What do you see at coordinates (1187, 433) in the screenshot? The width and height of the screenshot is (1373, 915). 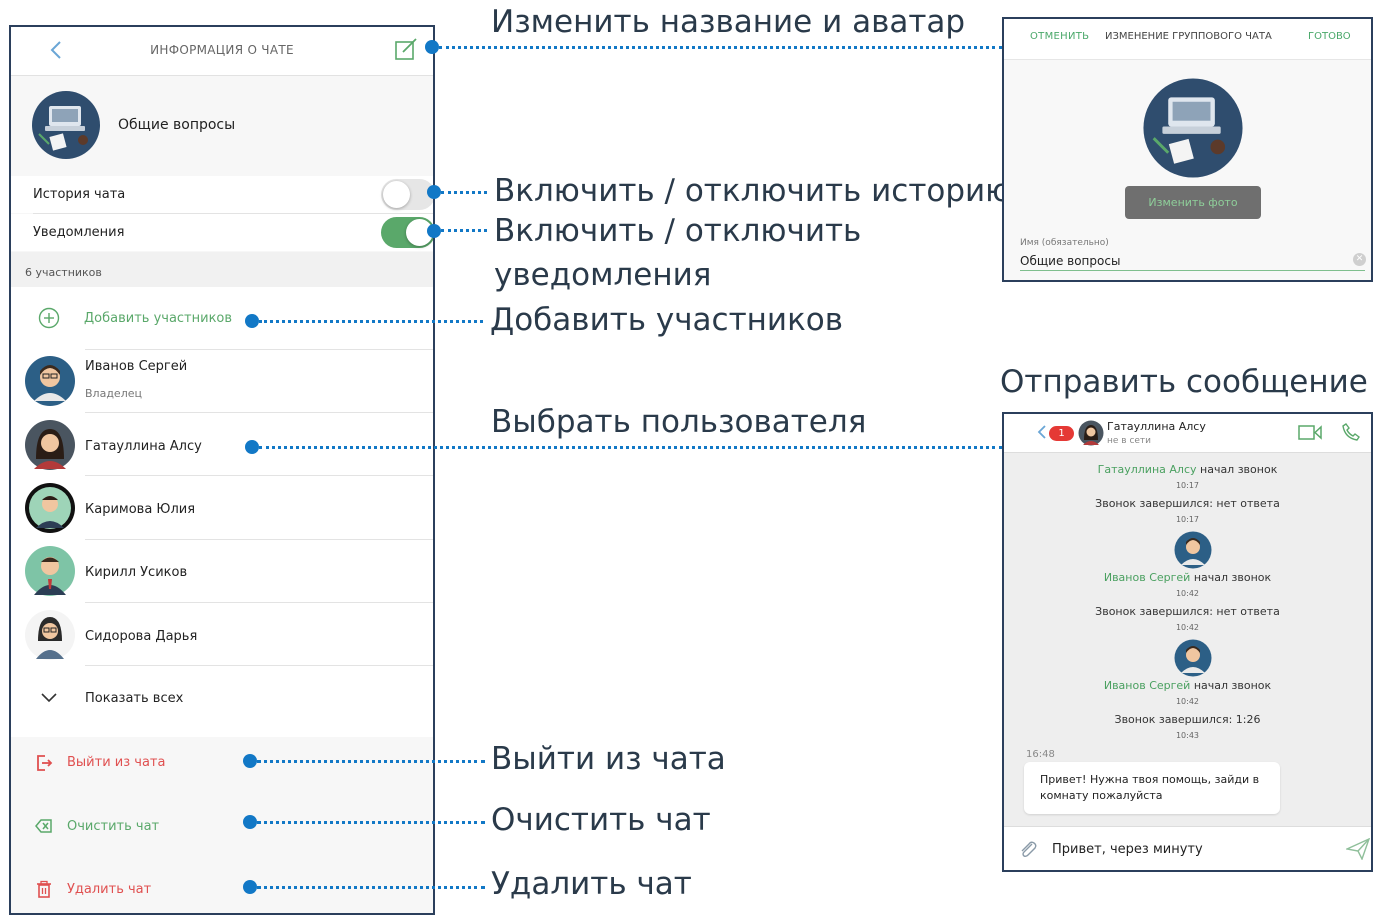 I see `chat-header: 1 Гатауллина Алсу не в сети` at bounding box center [1187, 433].